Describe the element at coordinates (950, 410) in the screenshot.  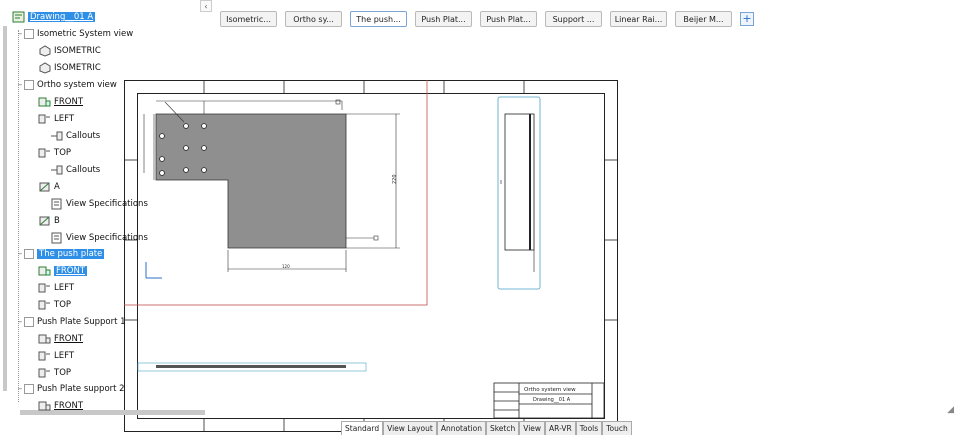
I see `resize-handle-icon: ◢` at that location.